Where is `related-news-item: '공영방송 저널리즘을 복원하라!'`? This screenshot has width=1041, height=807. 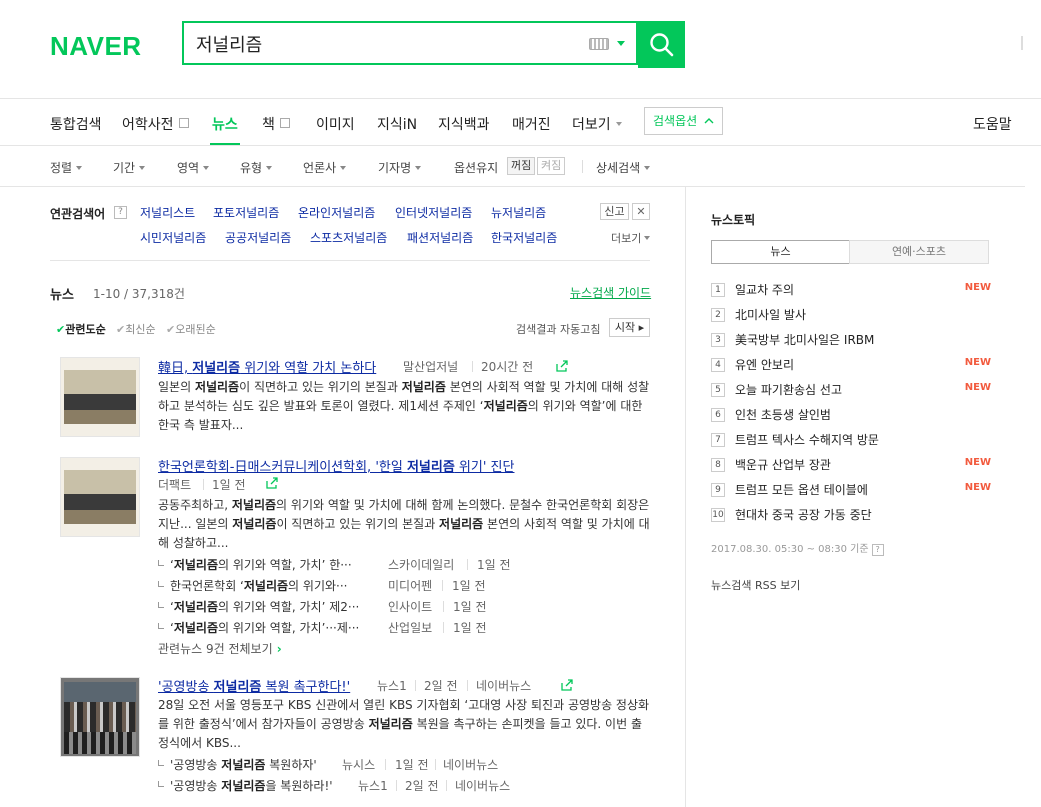
related-news-item: '공영방송 저널리즘을 복원하라!' is located at coordinates (245, 785).